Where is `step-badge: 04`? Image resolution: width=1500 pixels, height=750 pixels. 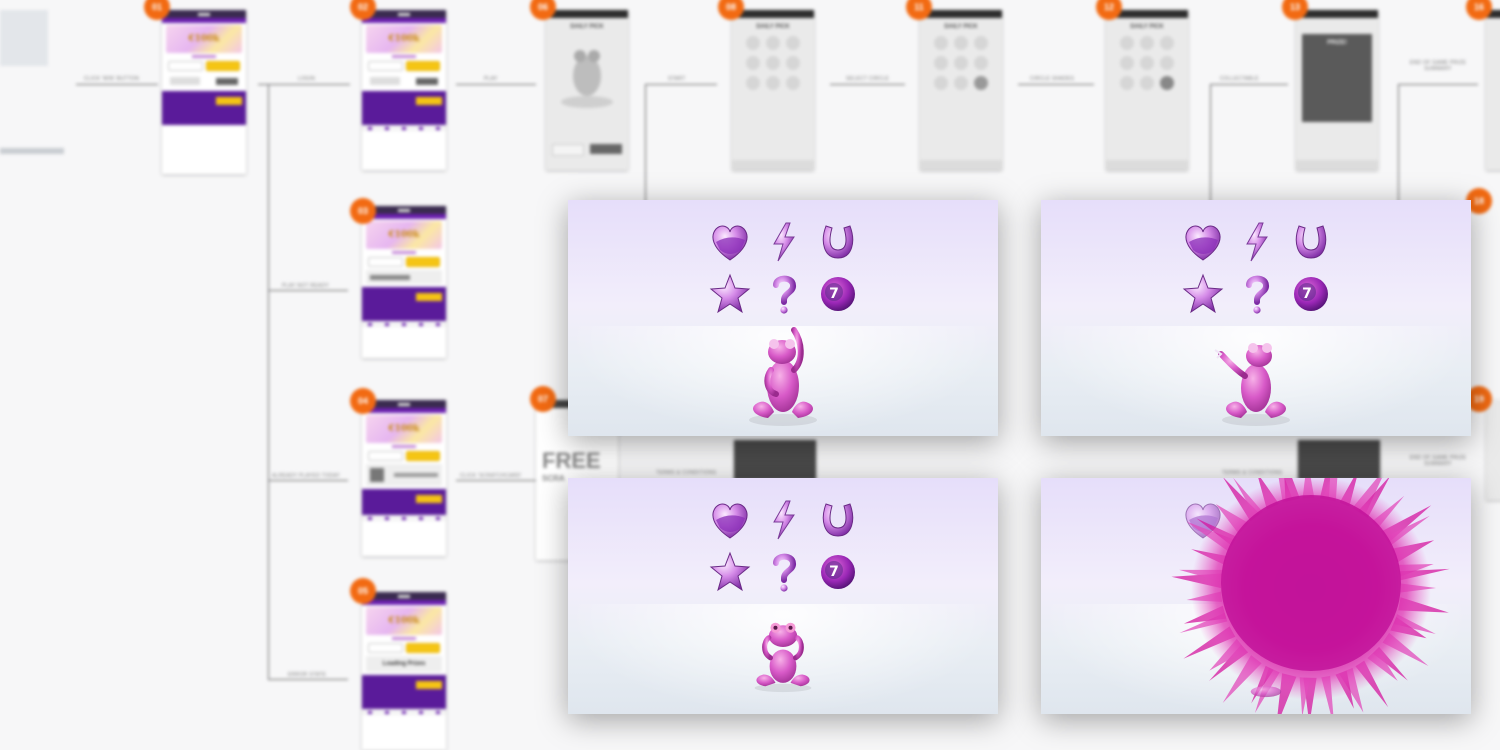 step-badge: 04 is located at coordinates (363, 401).